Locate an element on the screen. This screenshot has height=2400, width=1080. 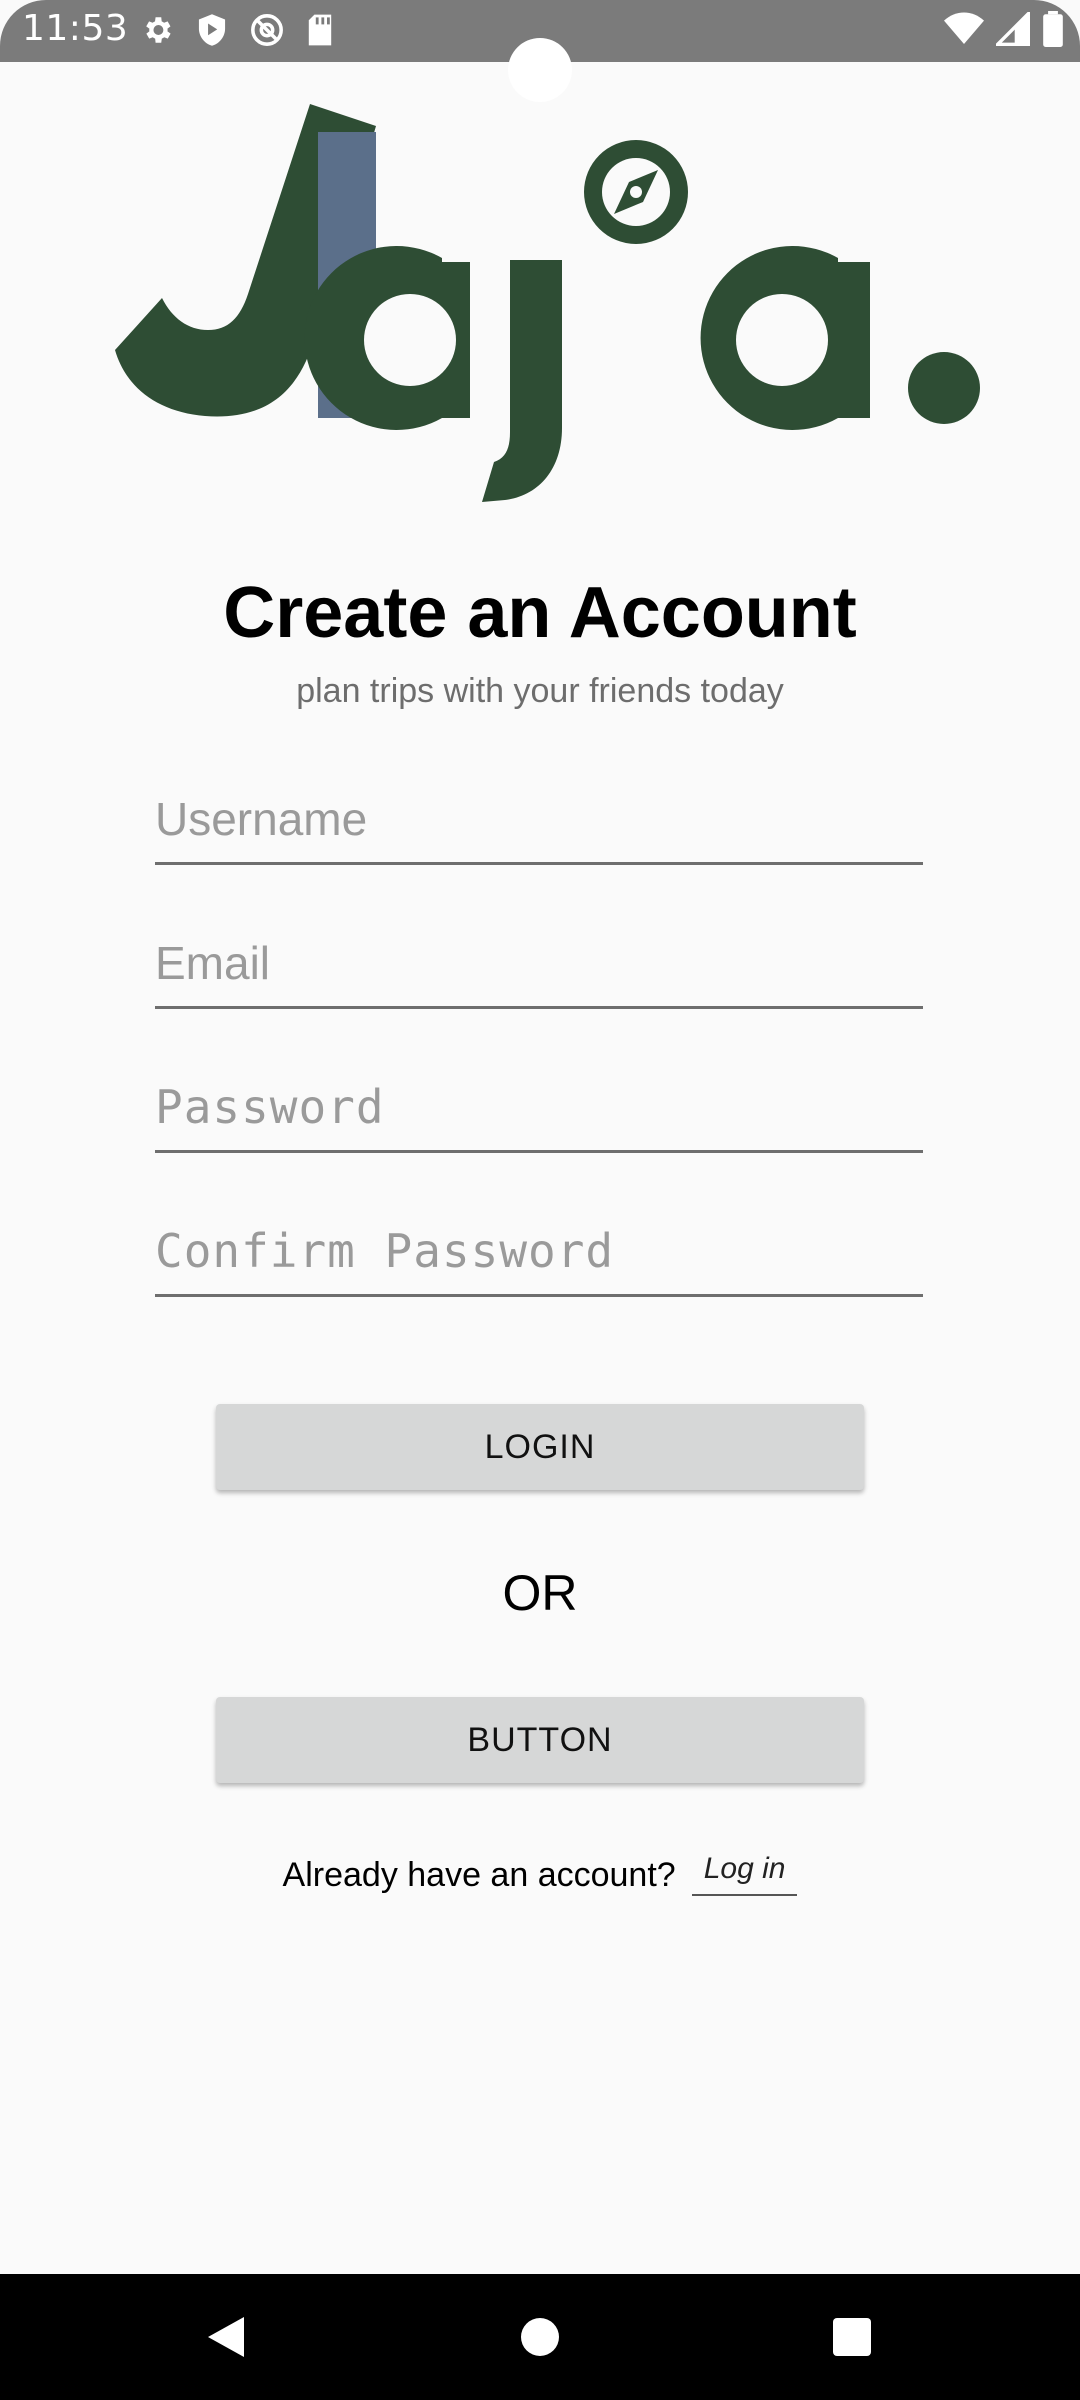
email-field is located at coordinates (539, 971).